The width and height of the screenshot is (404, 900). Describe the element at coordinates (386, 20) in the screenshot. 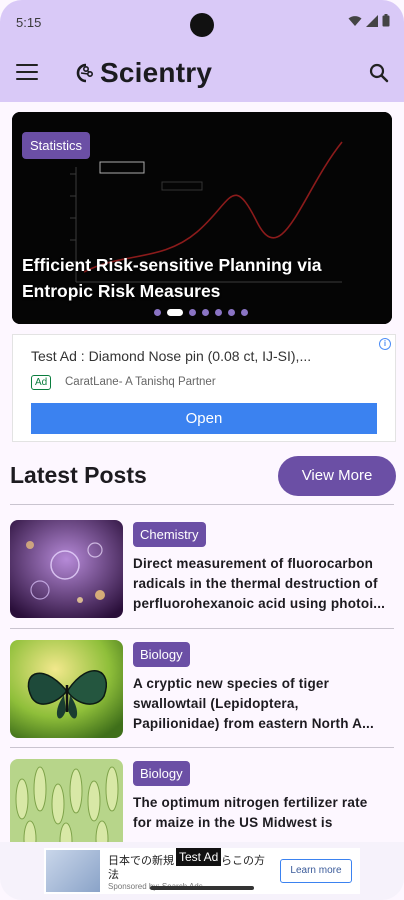

I see `battery-icon` at that location.